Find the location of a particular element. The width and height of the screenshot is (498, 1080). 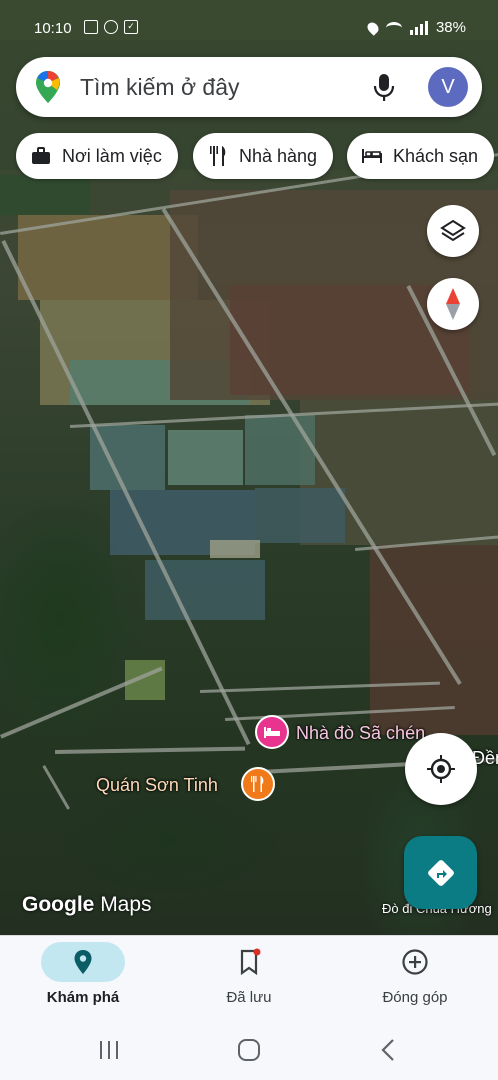

nav-label-saved: Đã lưu is located at coordinates (249, 997).